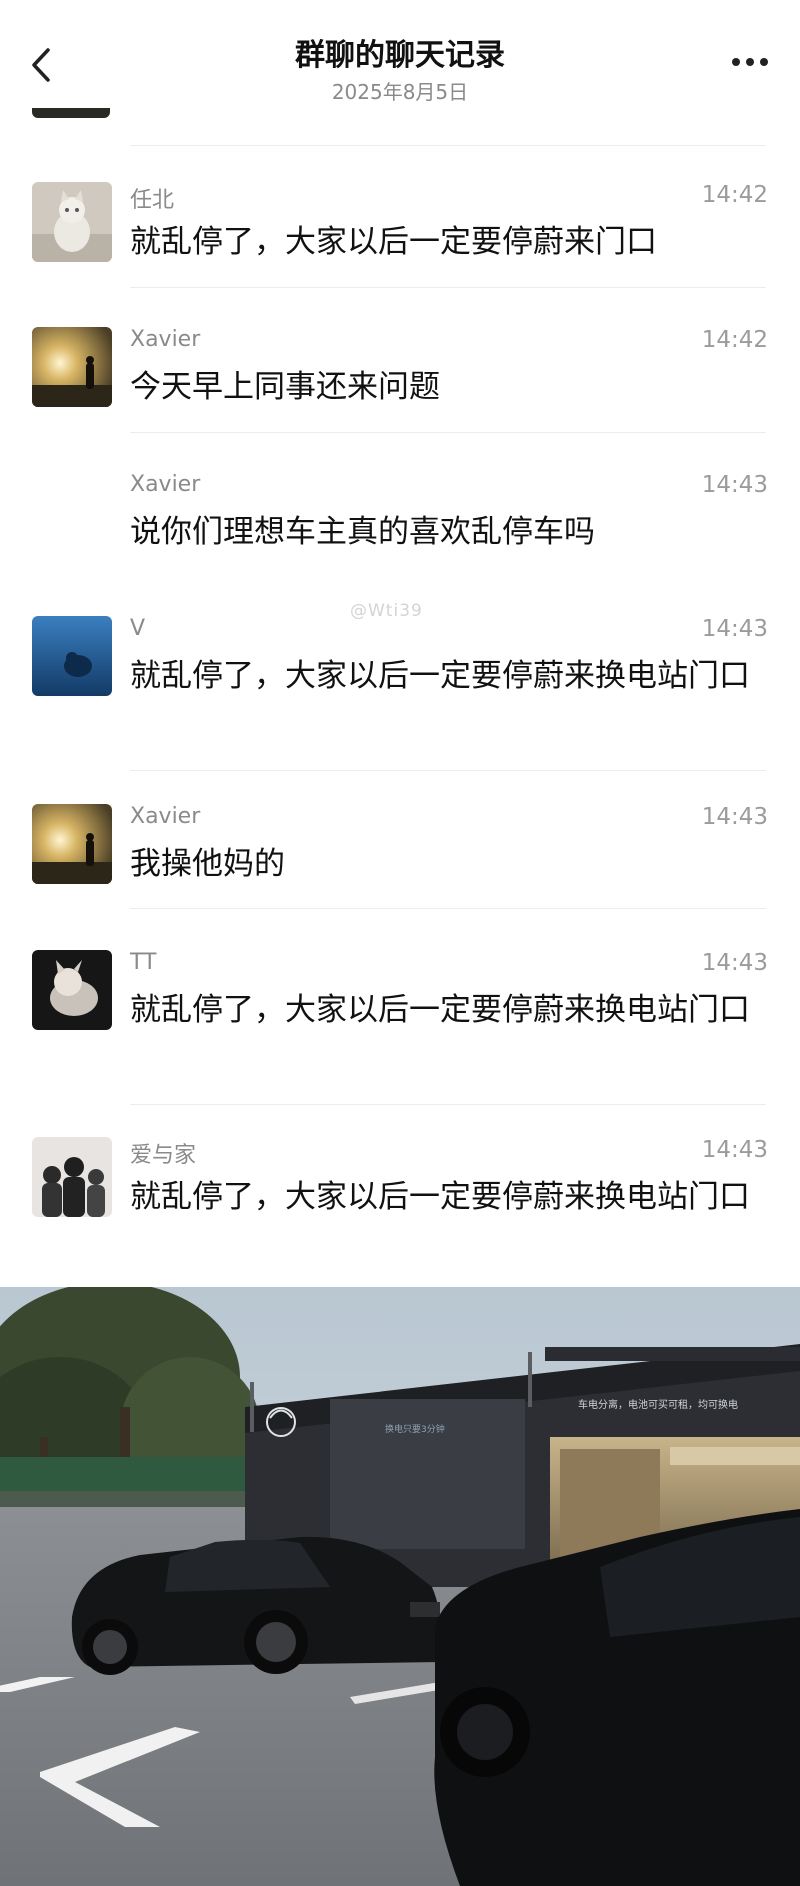 This screenshot has height=1886, width=800. What do you see at coordinates (415, 1429) in the screenshot?
I see `station-screen-text: 换电只要3分钟` at bounding box center [415, 1429].